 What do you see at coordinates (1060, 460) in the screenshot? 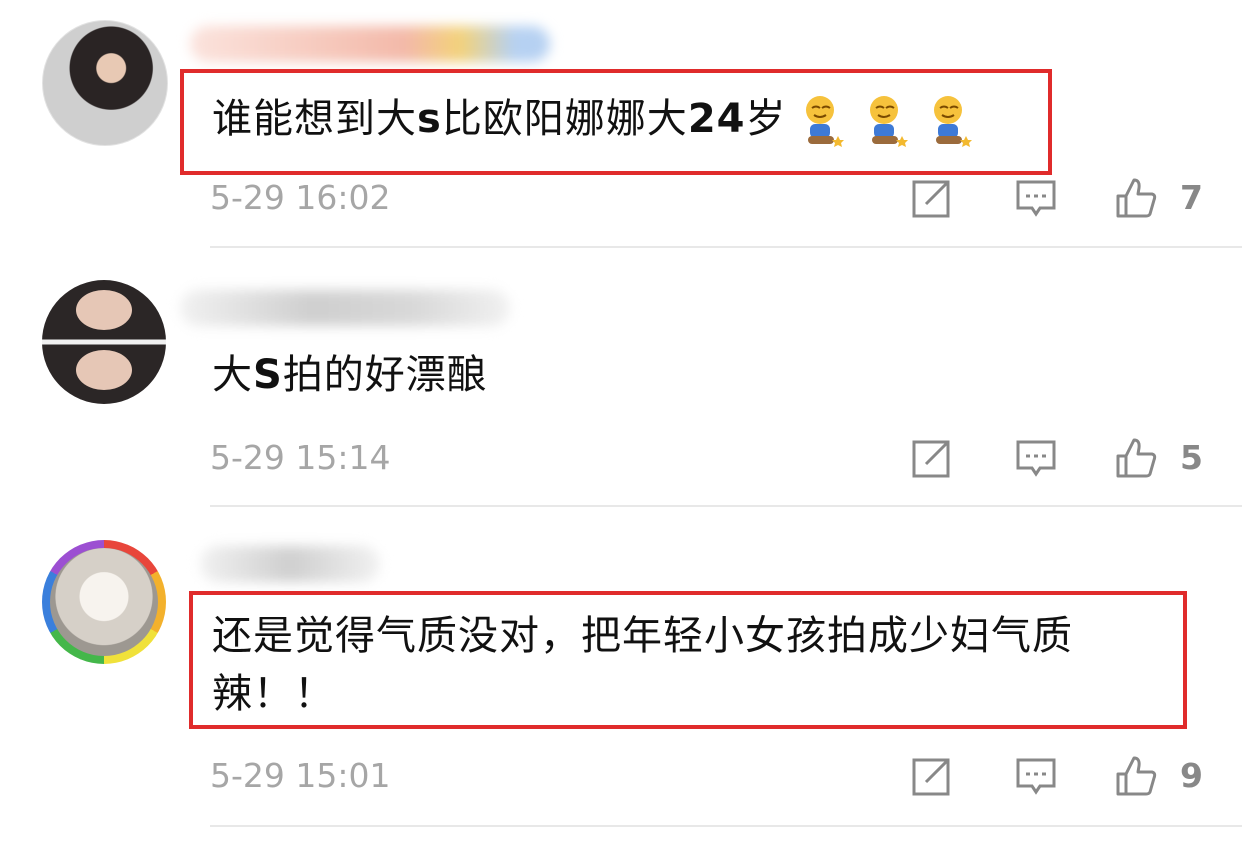
I see `comment-actions: 5` at bounding box center [1060, 460].